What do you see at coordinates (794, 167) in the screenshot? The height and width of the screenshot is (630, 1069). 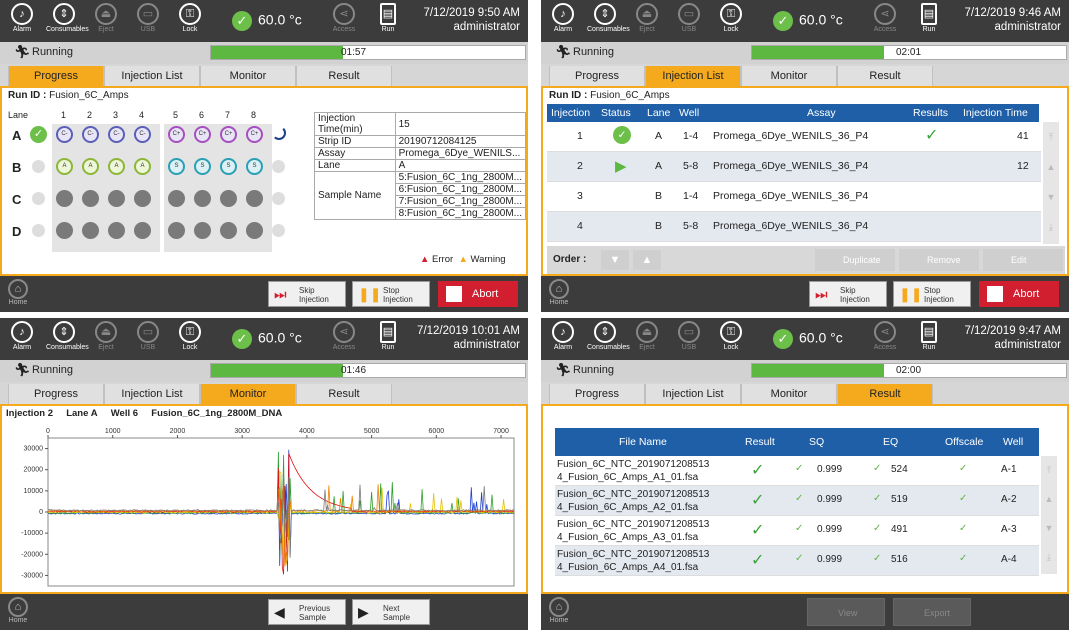 I see `table-row: 2 ▶ A 5-8 Promega_6Dye_WENILS_36_P4 12` at bounding box center [794, 167].